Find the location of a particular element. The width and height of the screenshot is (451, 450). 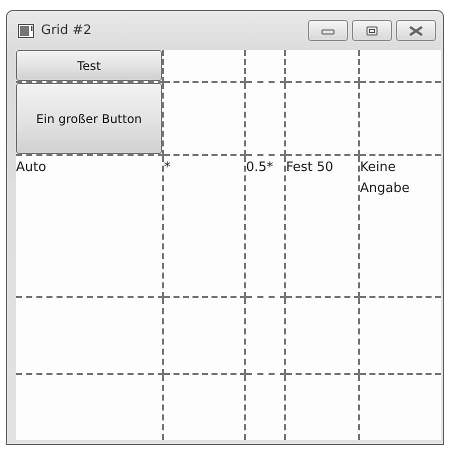

cell-label: * is located at coordinates (168, 168).